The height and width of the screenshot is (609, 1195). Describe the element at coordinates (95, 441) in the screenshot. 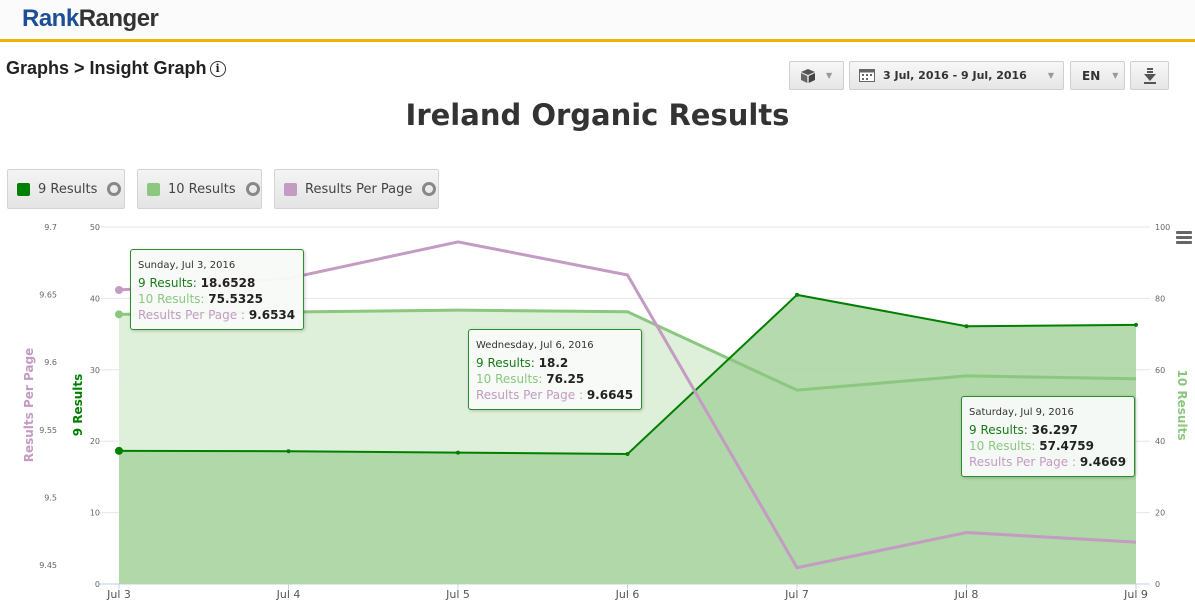

I see `y-tick-9-results: 20` at that location.